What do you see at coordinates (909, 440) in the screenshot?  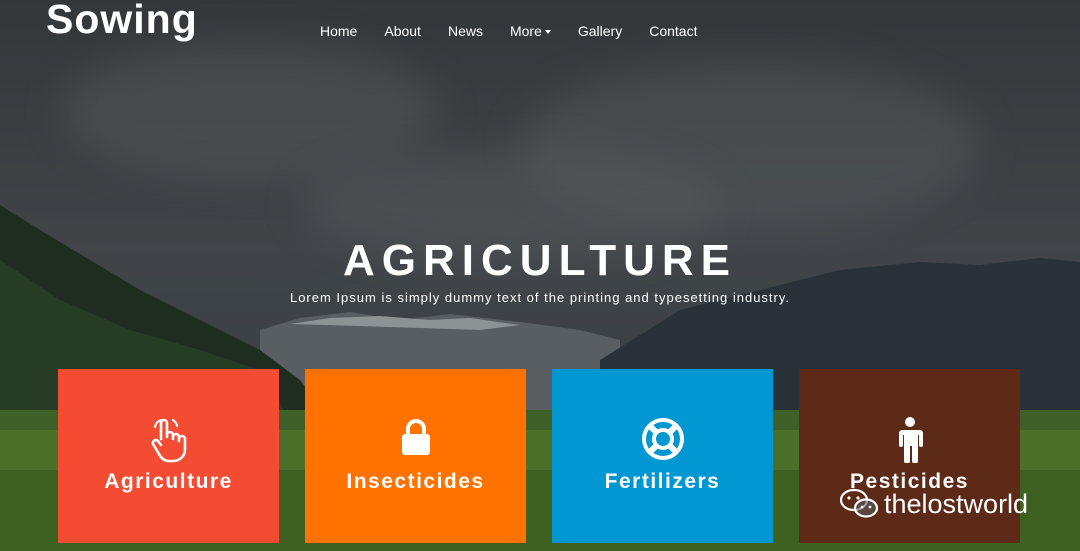 I see `person-icon` at bounding box center [909, 440].